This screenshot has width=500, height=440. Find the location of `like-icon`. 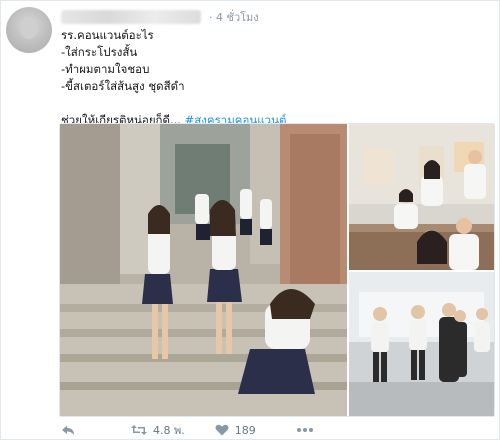

like-icon is located at coordinates (222, 430).